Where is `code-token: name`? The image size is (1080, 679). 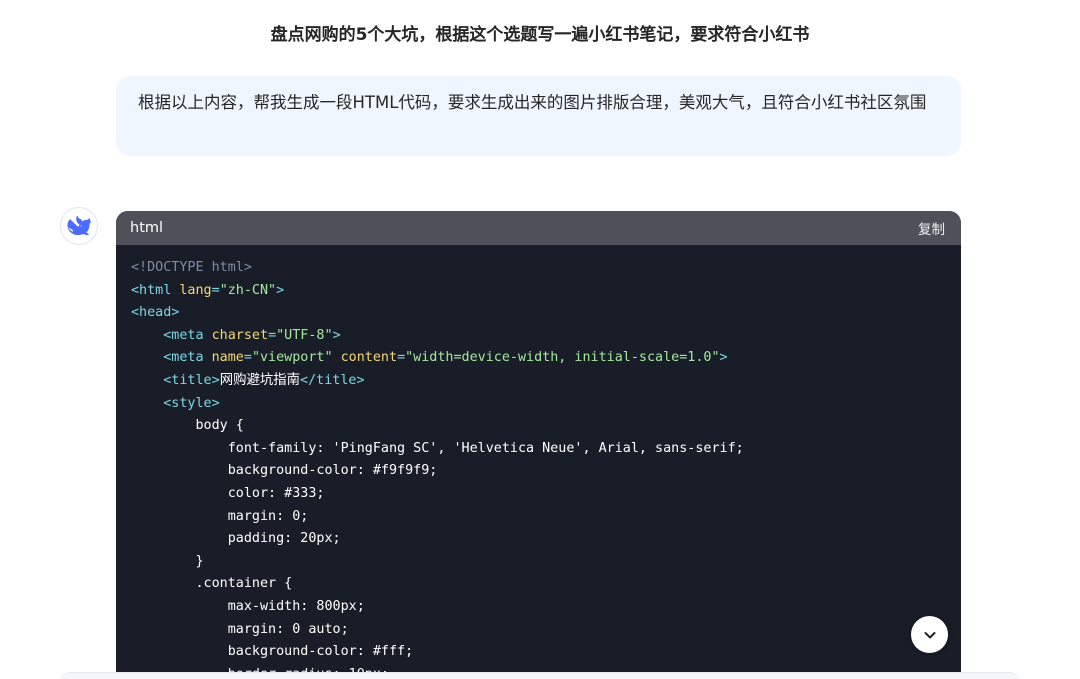
code-token: name is located at coordinates (227, 358).